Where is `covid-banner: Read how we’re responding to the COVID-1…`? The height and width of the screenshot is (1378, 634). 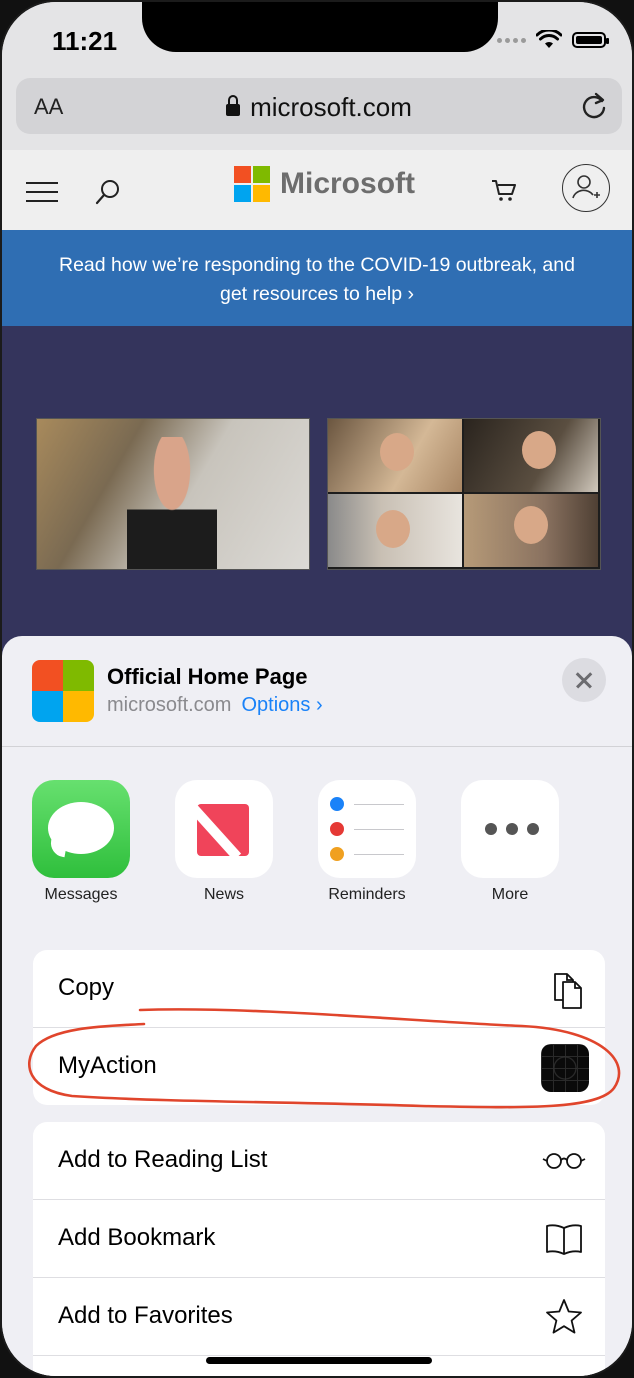
covid-banner: Read how we’re responding to the COVID-1… is located at coordinates (317, 278).